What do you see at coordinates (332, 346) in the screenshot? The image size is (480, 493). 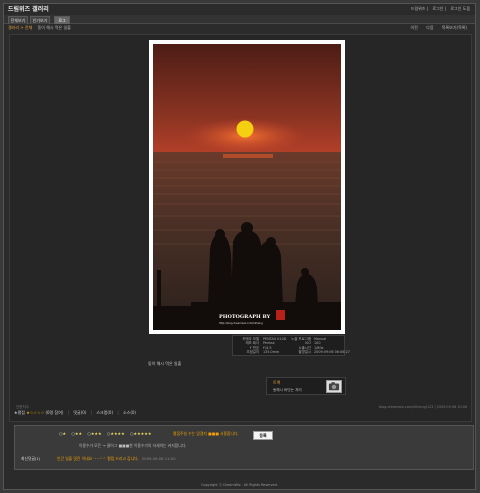 I see `exif-values-2: Manual 100 1/80s 2009:09:06 06:06:27` at bounding box center [332, 346].